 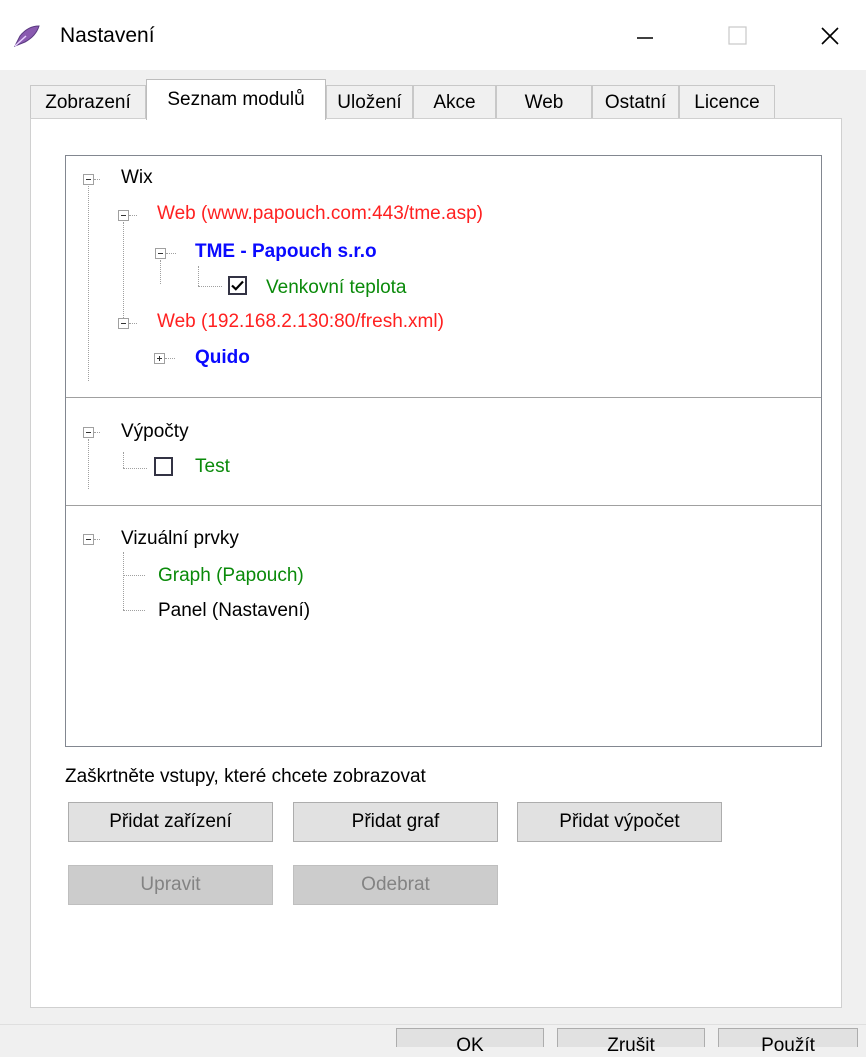 I want to click on tree-node-wix: Wix, so click(x=137, y=178).